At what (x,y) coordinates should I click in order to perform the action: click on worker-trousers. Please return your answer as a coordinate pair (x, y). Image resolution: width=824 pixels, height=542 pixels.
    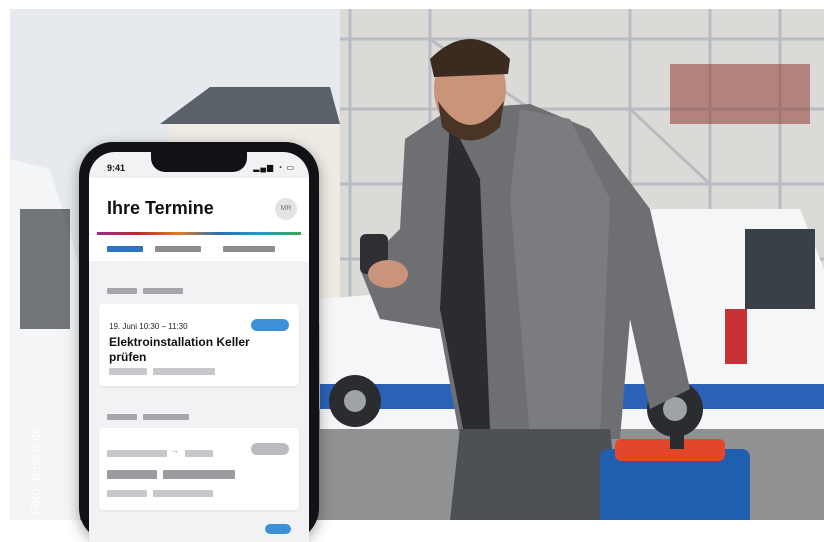
    Looking at the image, I should click on (535, 474).